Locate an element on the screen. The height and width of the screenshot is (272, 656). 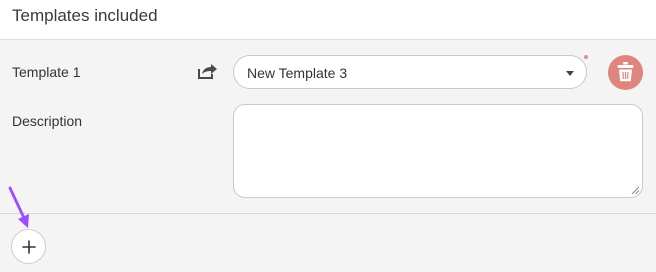
section-header: Templates included is located at coordinates (328, 20).